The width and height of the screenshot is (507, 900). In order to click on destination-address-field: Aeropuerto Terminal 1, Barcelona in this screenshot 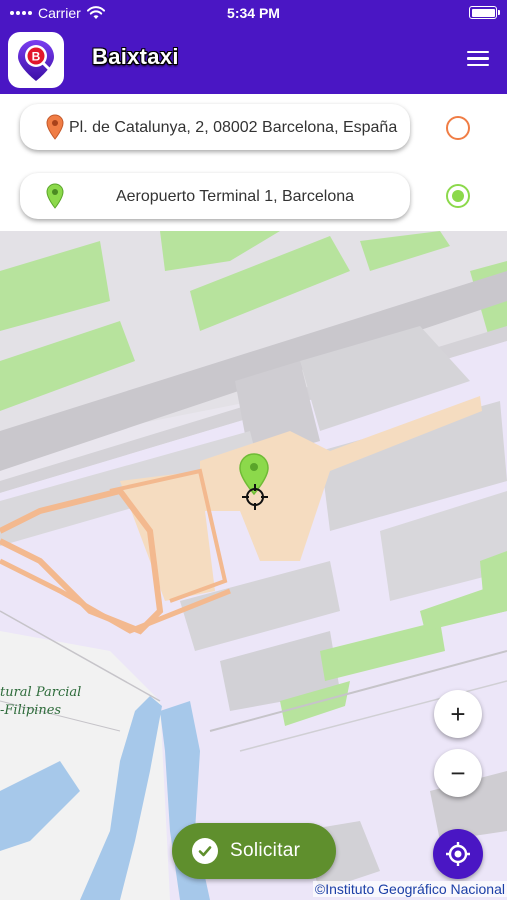, I will do `click(215, 196)`.